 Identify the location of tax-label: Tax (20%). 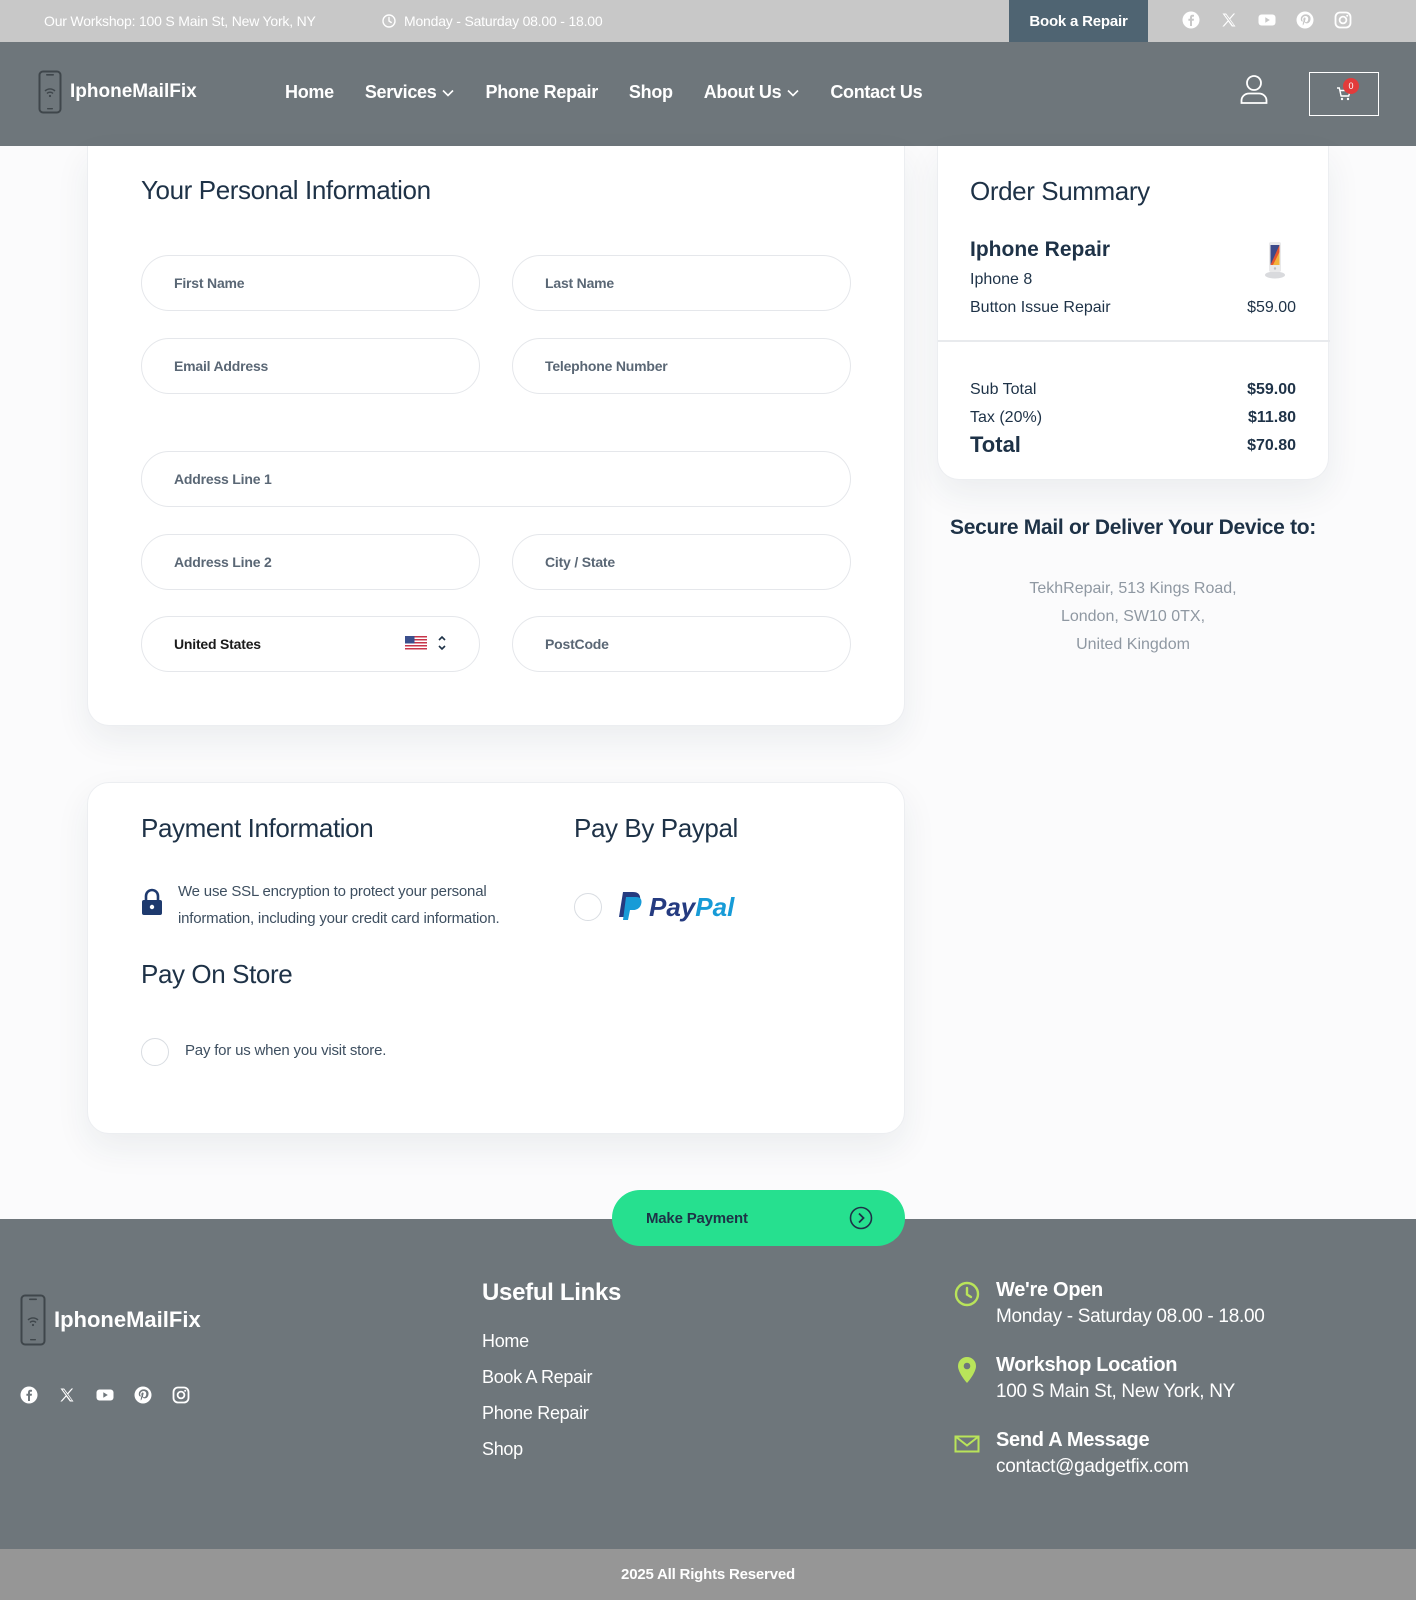
(1006, 417).